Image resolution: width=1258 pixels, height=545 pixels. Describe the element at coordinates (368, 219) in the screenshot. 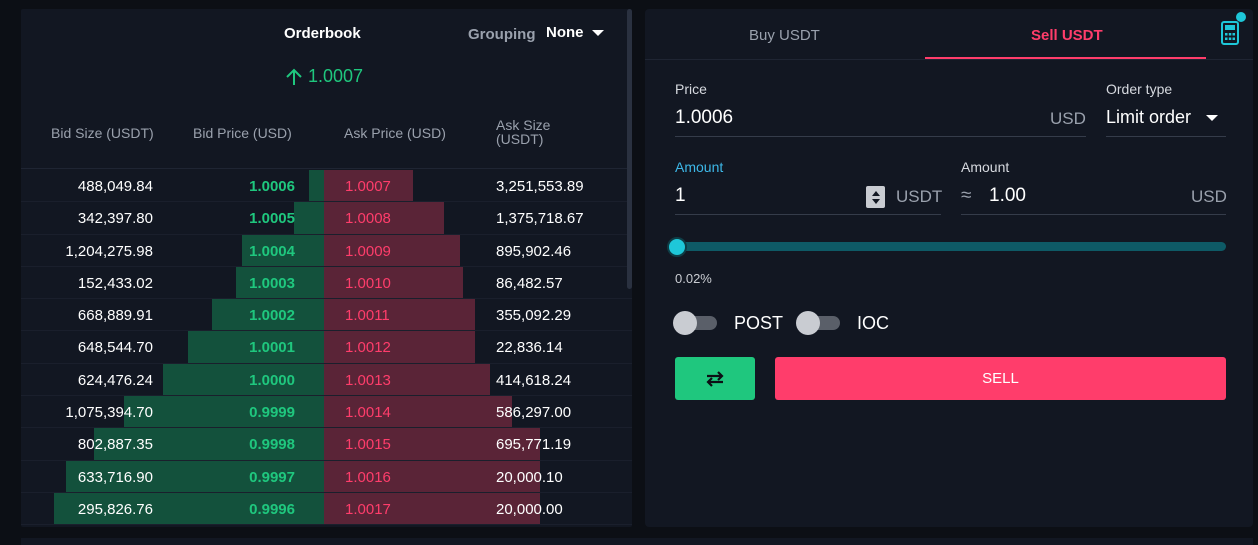

I see `ask-price-cell: 1.0008` at that location.